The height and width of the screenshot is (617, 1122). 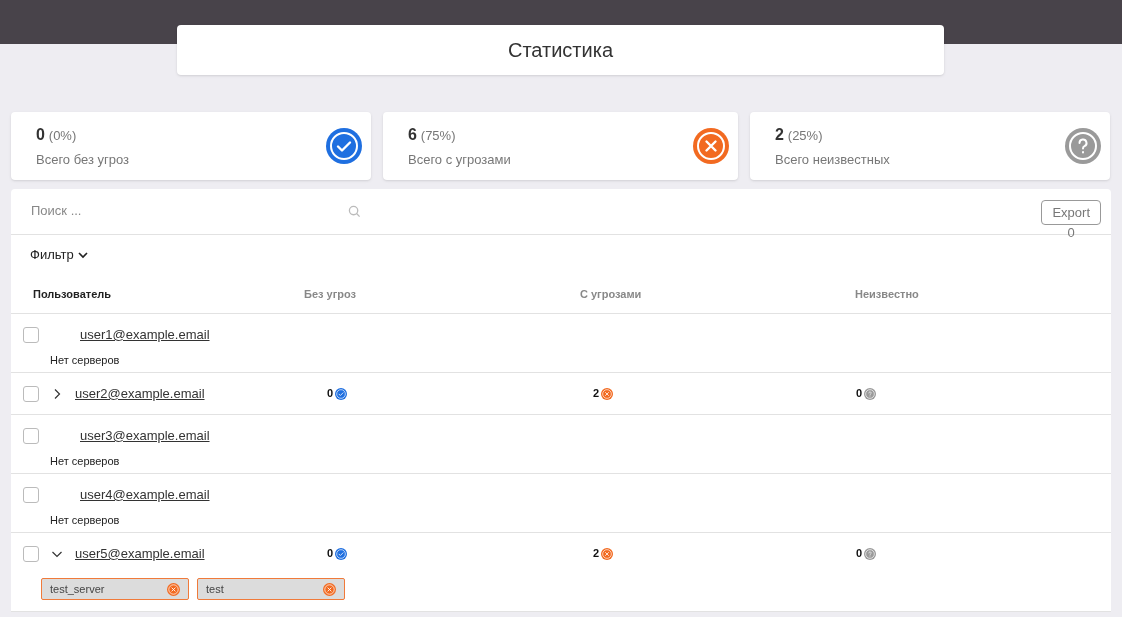 I want to click on user-email-link: user5@example.email, so click(x=140, y=553).